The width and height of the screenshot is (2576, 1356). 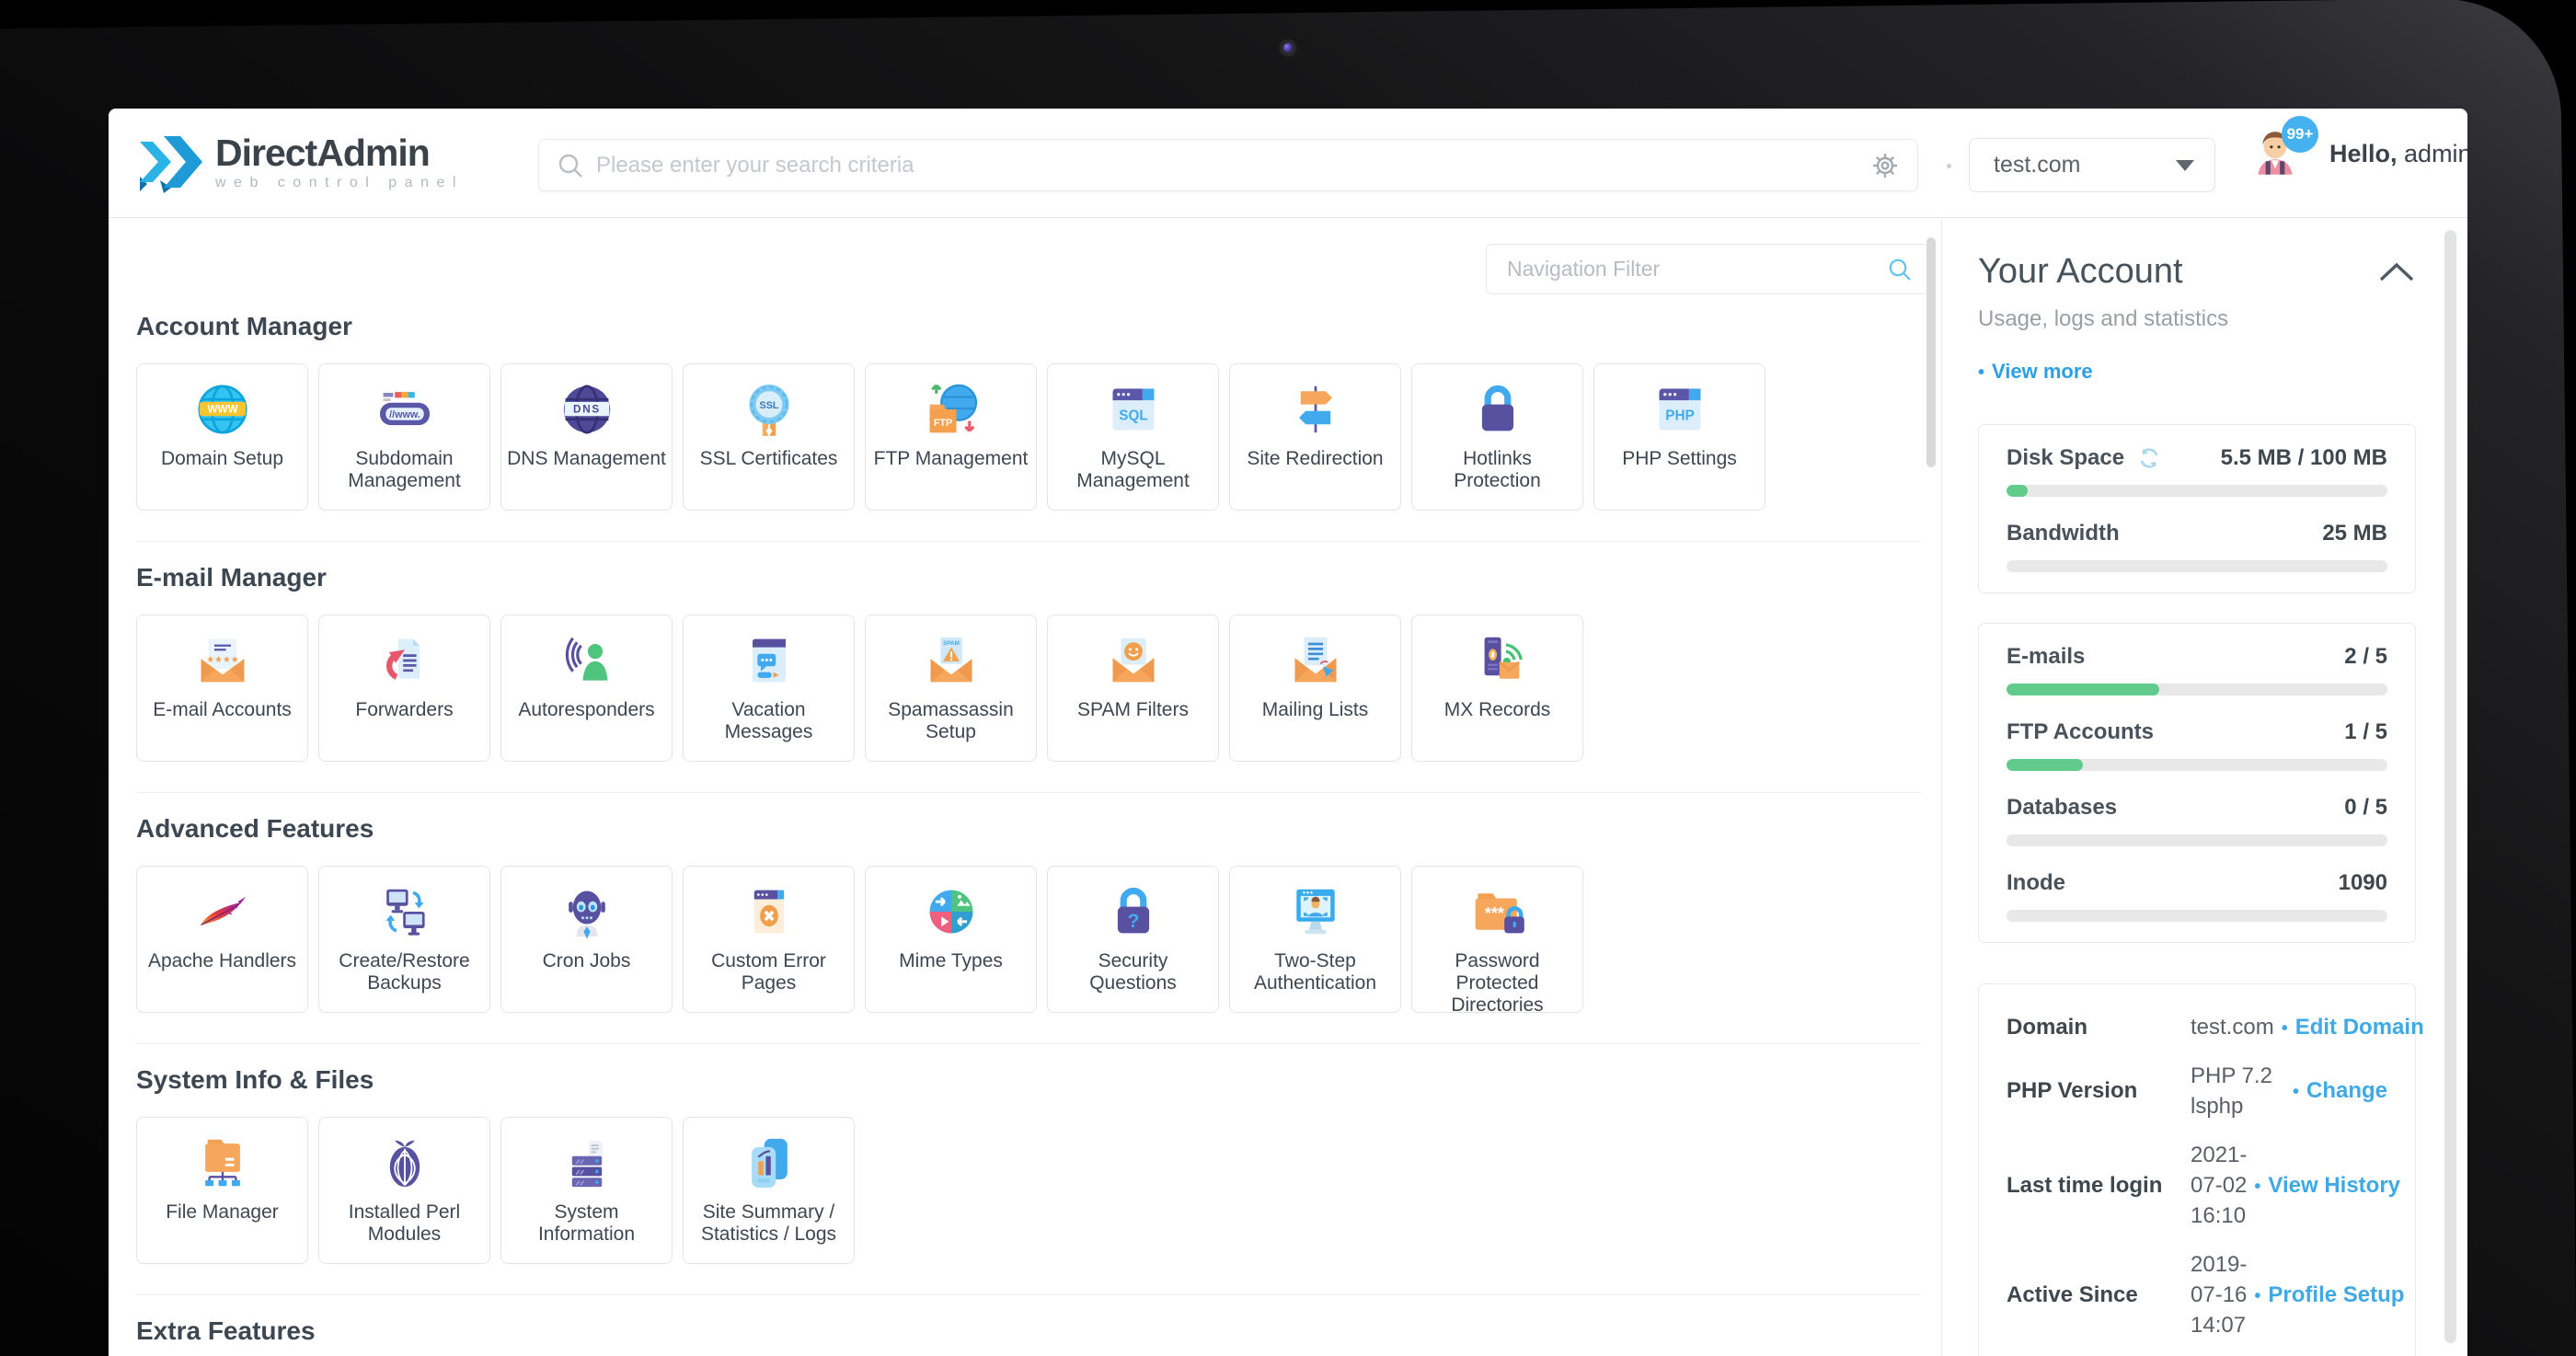 What do you see at coordinates (2327, 1186) in the screenshot?
I see `link-view-history: • View History` at bounding box center [2327, 1186].